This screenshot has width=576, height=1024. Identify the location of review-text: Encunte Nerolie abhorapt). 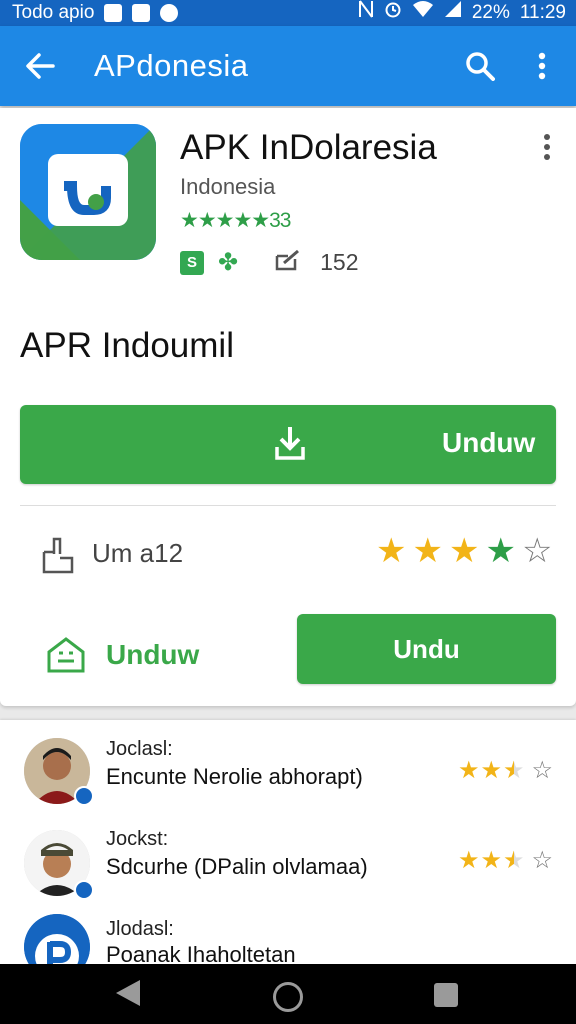
(234, 776).